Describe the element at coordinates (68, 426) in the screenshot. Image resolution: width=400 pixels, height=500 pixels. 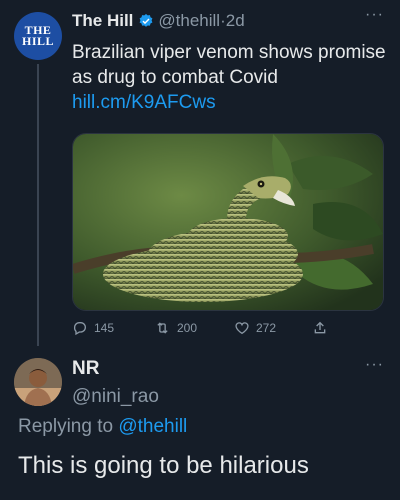
I see `replying-prefix: Replying to` at that location.